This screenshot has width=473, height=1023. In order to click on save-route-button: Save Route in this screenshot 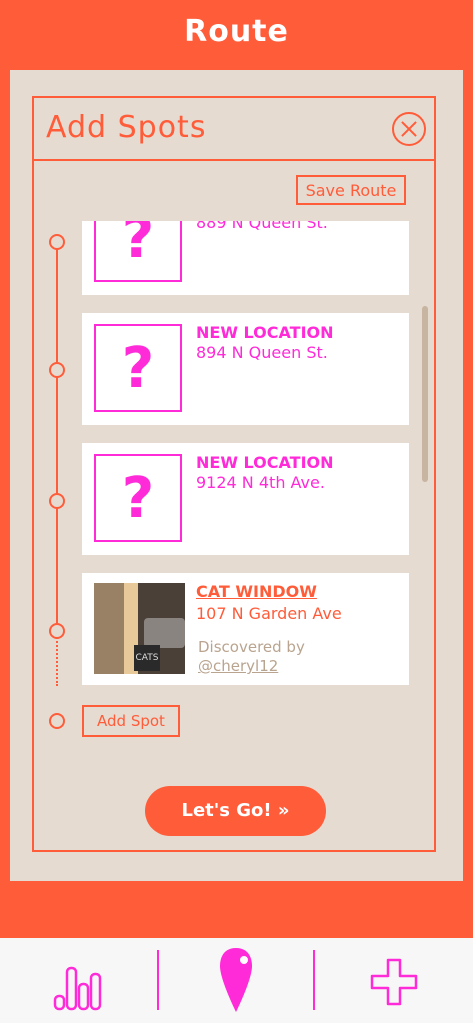, I will do `click(351, 190)`.